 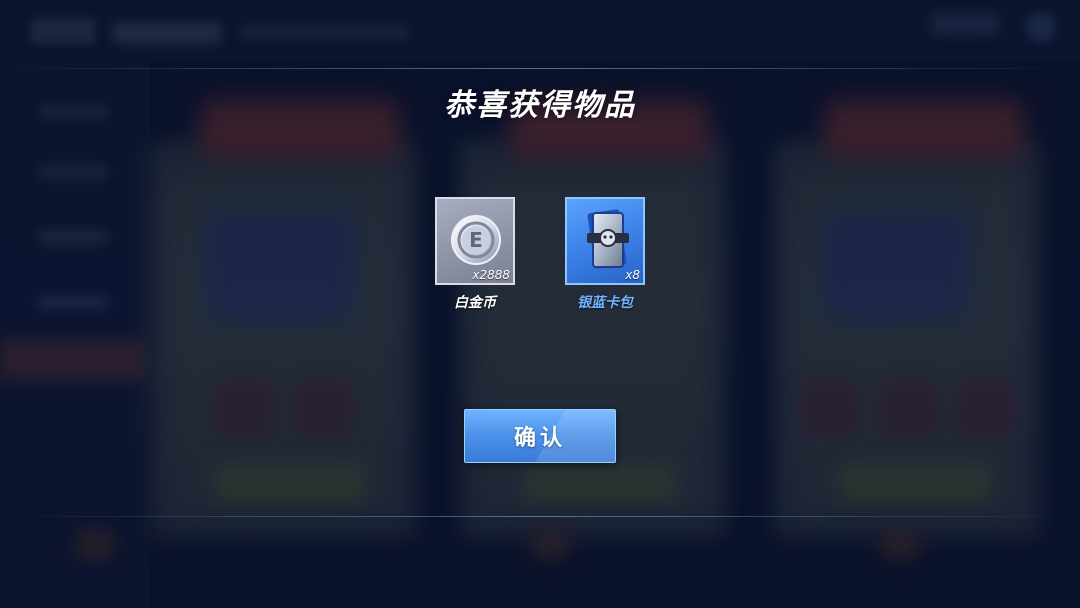 I want to click on reward-name: 白金币, so click(x=475, y=303).